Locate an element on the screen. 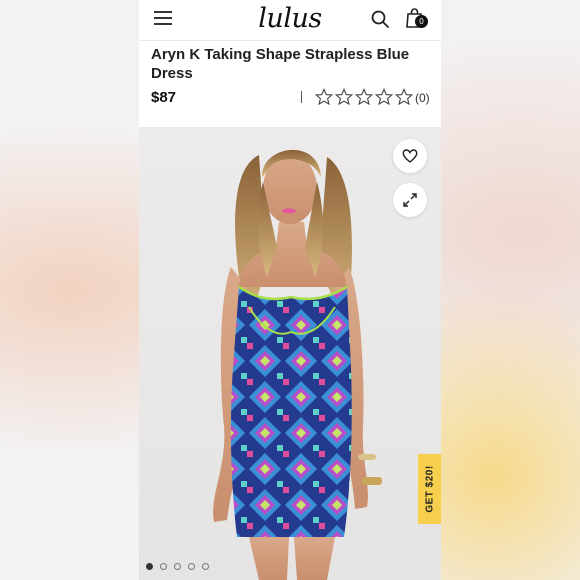 The width and height of the screenshot is (580, 580). review-count: (0) is located at coordinates (422, 98).